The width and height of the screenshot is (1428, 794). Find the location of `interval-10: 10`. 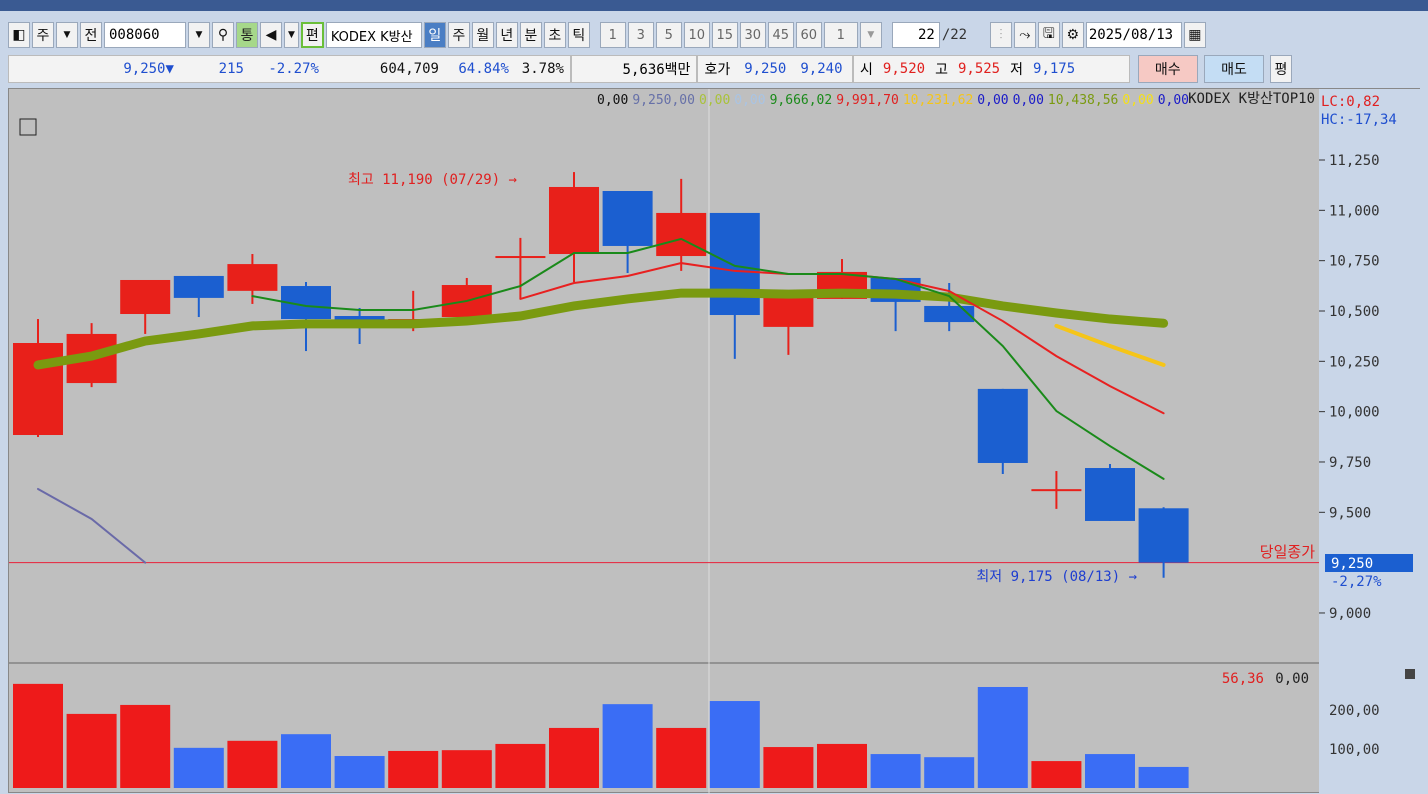

interval-10: 10 is located at coordinates (696, 35).